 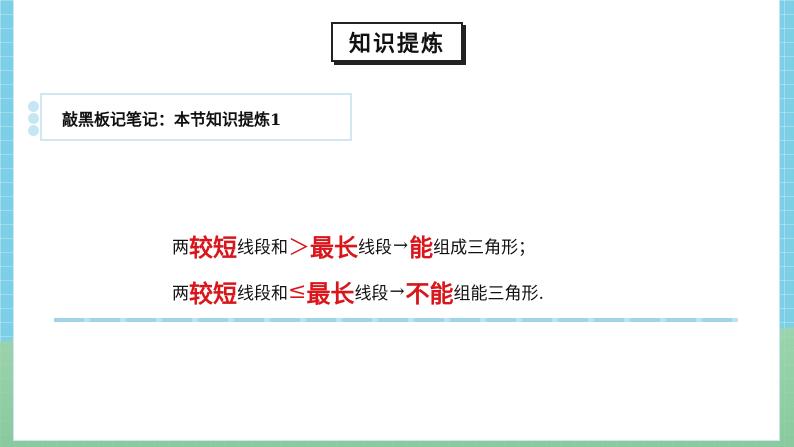 What do you see at coordinates (262, 248) in the screenshot?
I see `rule1-part: 线段和` at bounding box center [262, 248].